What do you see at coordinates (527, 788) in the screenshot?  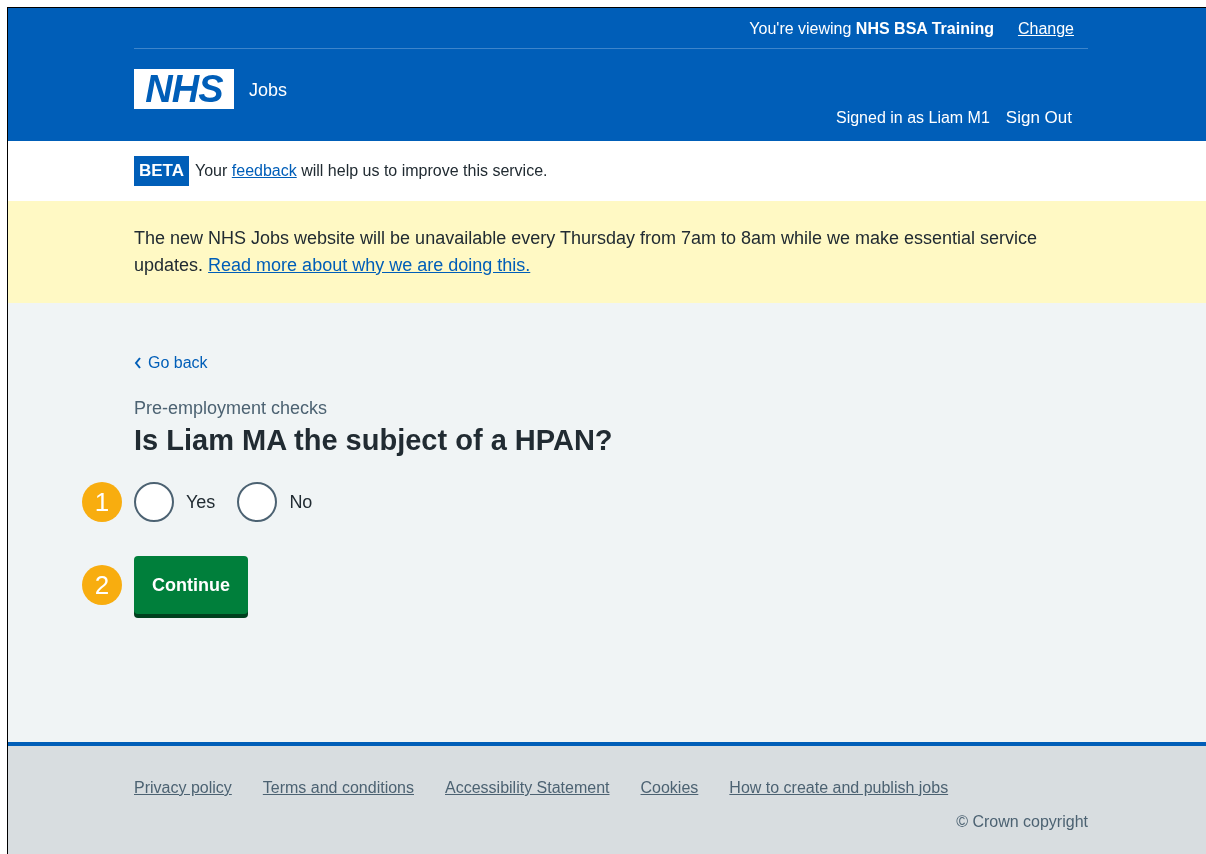 I see `footer-link: Accessibility Statement` at bounding box center [527, 788].